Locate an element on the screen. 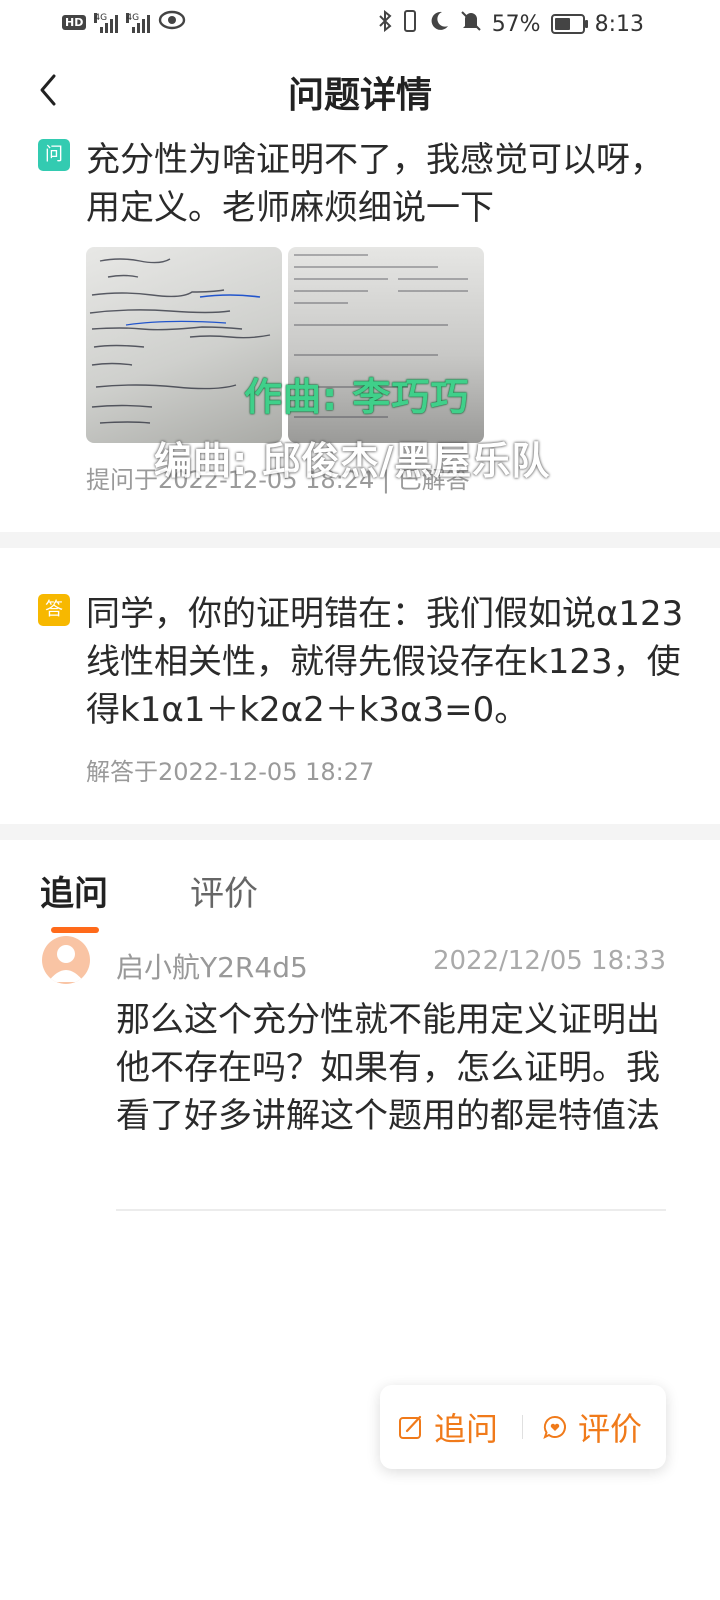 The width and height of the screenshot is (720, 1600). follow-up-time: 2022/12/05 18:33 is located at coordinates (549, 961).